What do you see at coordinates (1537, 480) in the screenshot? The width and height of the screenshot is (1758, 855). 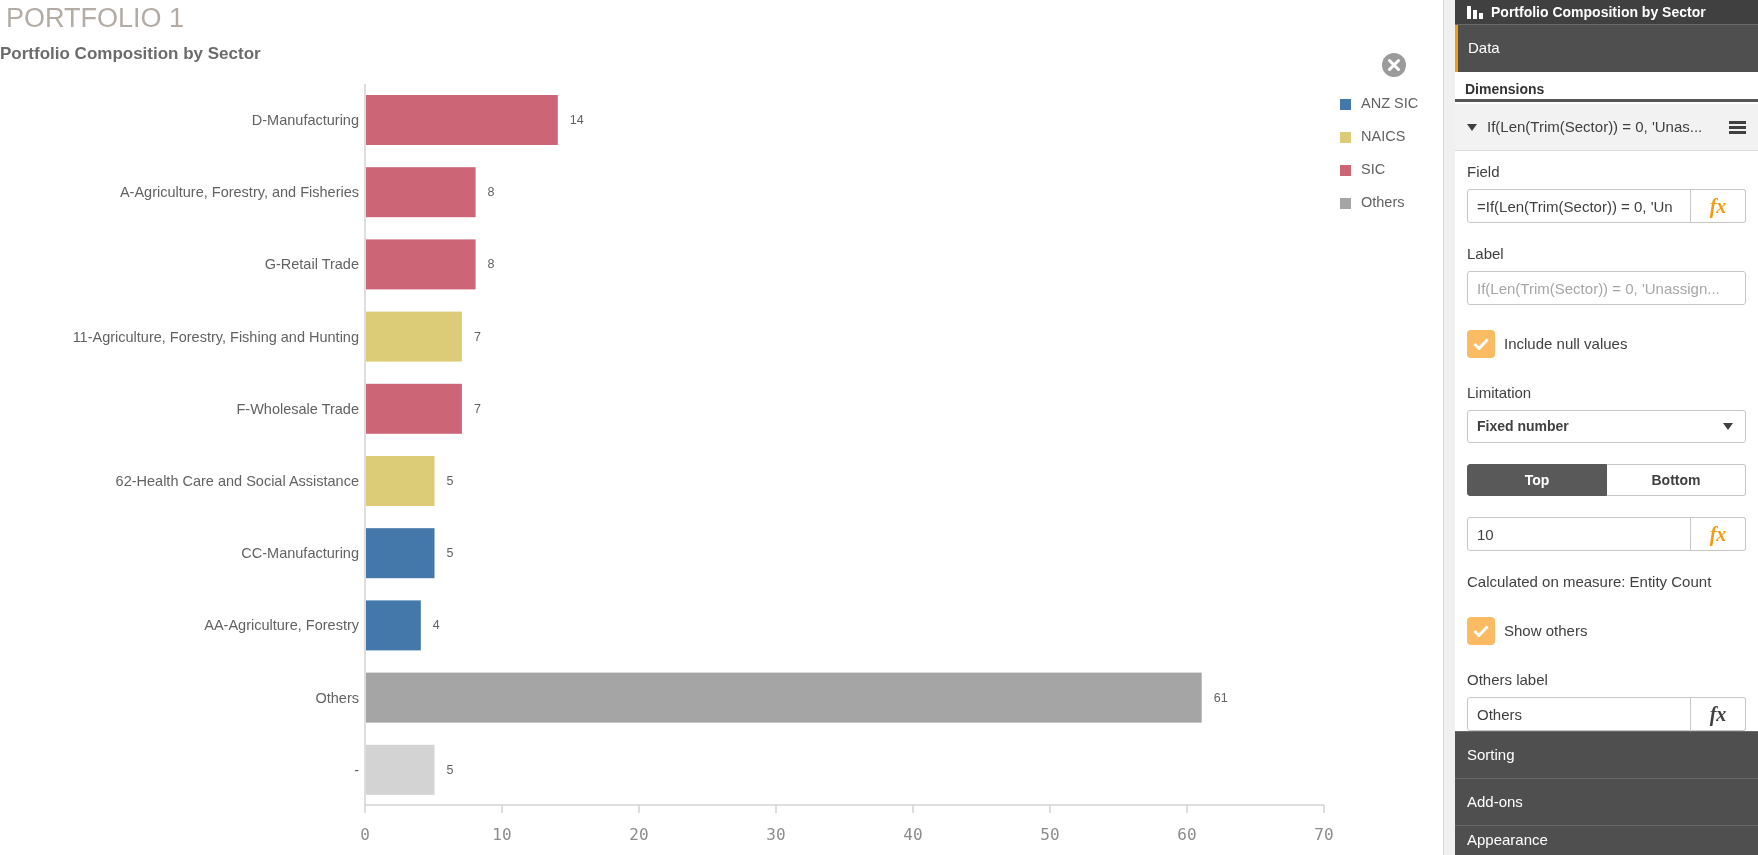 I see `toggle-option: Top` at bounding box center [1537, 480].